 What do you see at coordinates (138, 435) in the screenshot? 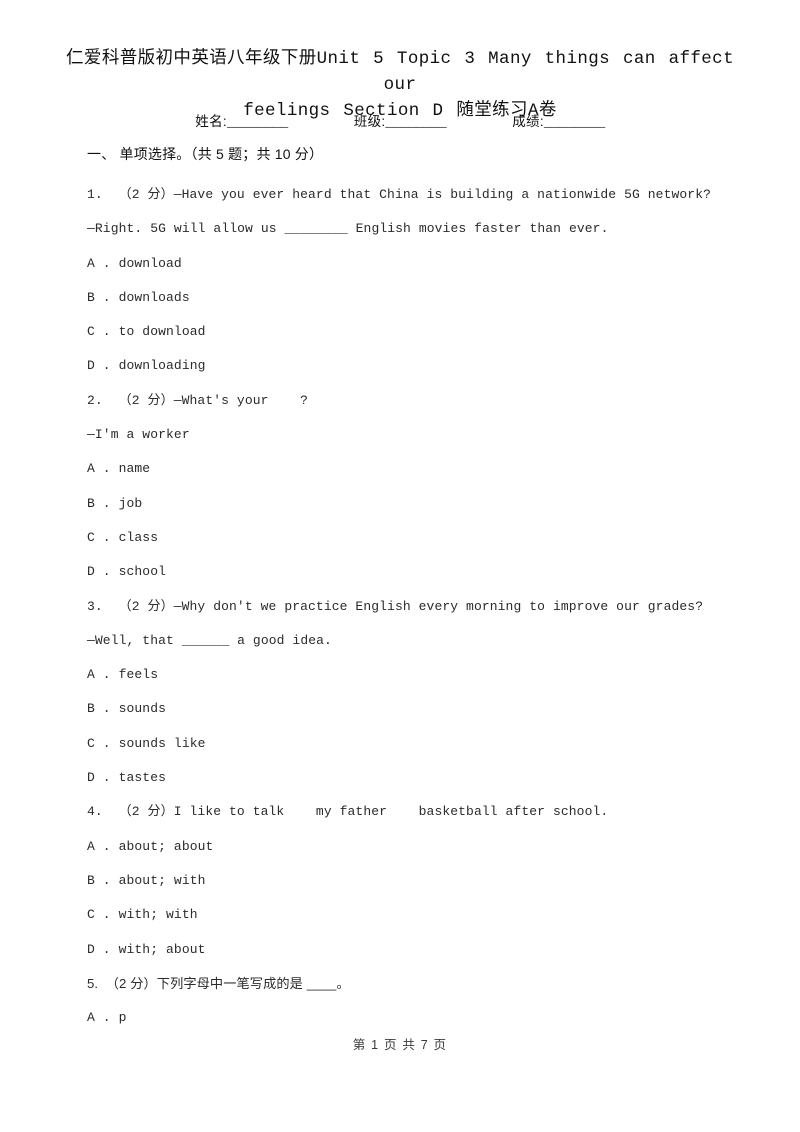
I see `question-2-stem-line-2: —I'm a worker` at bounding box center [138, 435].